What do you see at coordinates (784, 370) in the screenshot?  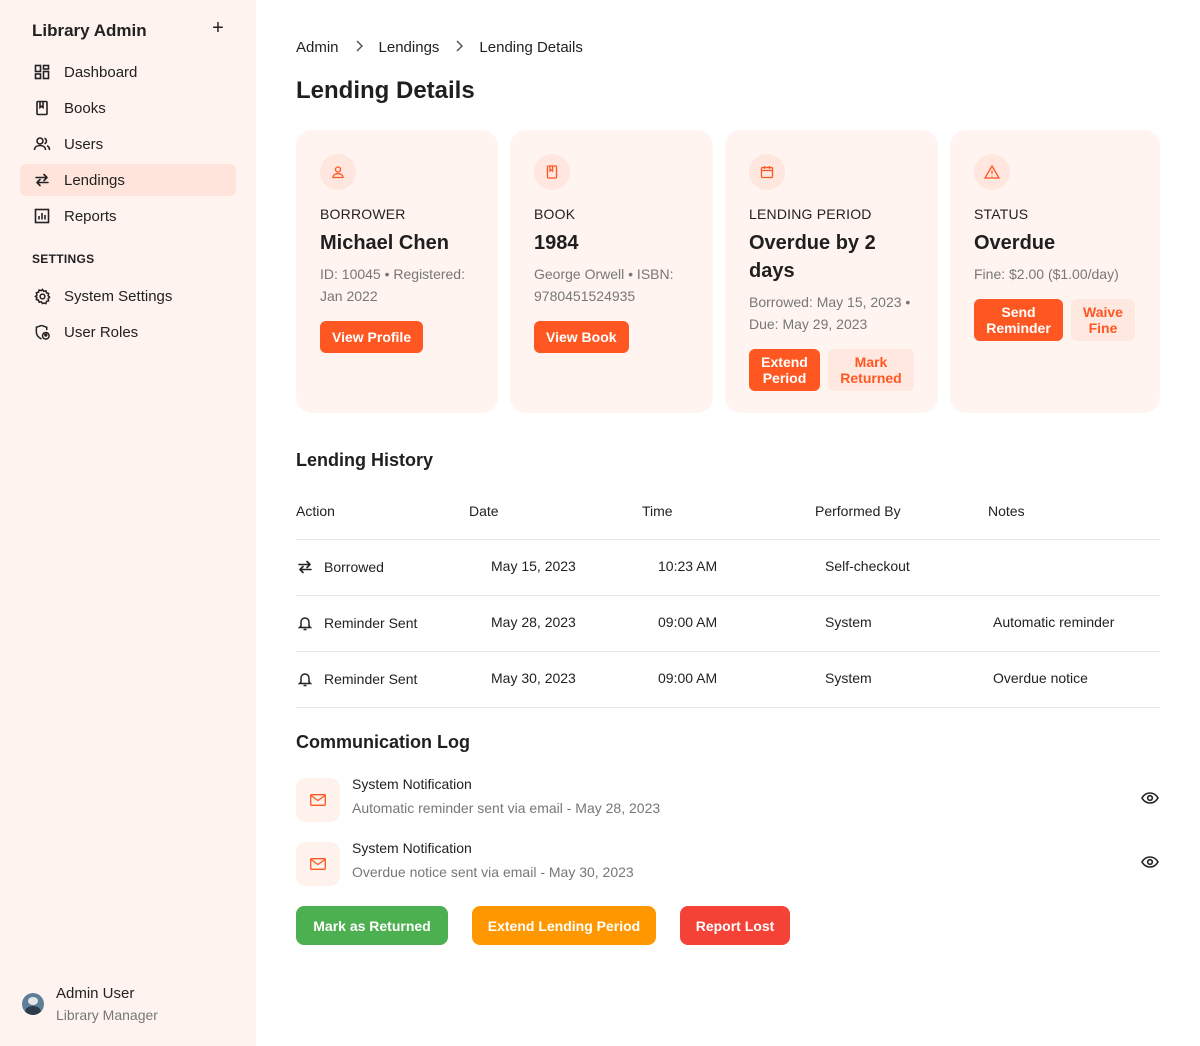 I see `extend-period-button: Extend Period` at bounding box center [784, 370].